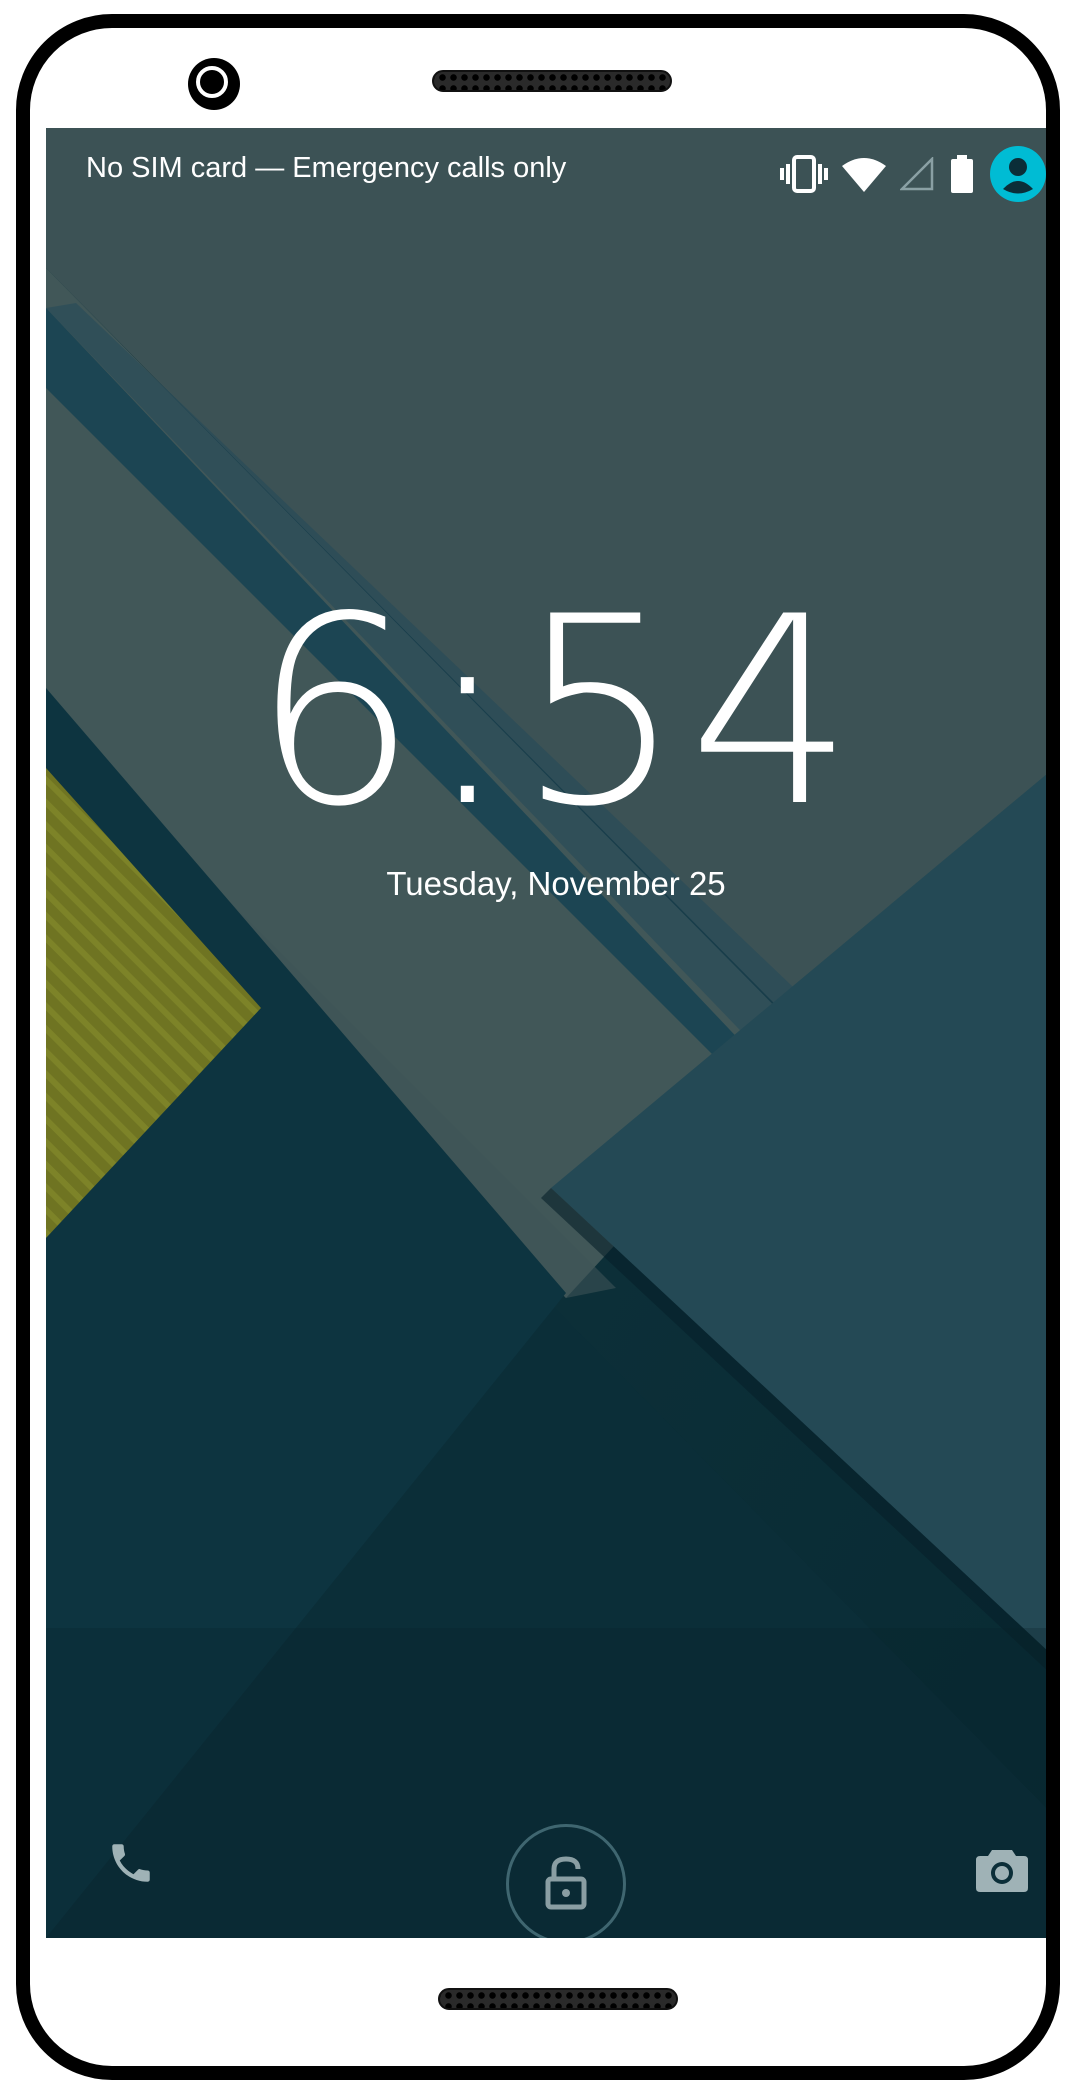 This screenshot has width=1080, height=2100. What do you see at coordinates (552, 81) in the screenshot?
I see `top-speaker` at bounding box center [552, 81].